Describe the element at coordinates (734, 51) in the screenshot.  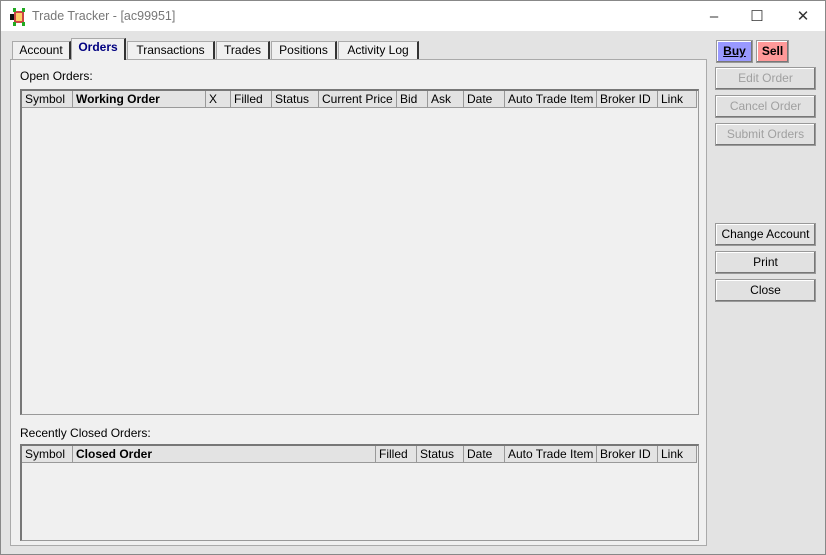
I see `buy-button: Buy` at that location.